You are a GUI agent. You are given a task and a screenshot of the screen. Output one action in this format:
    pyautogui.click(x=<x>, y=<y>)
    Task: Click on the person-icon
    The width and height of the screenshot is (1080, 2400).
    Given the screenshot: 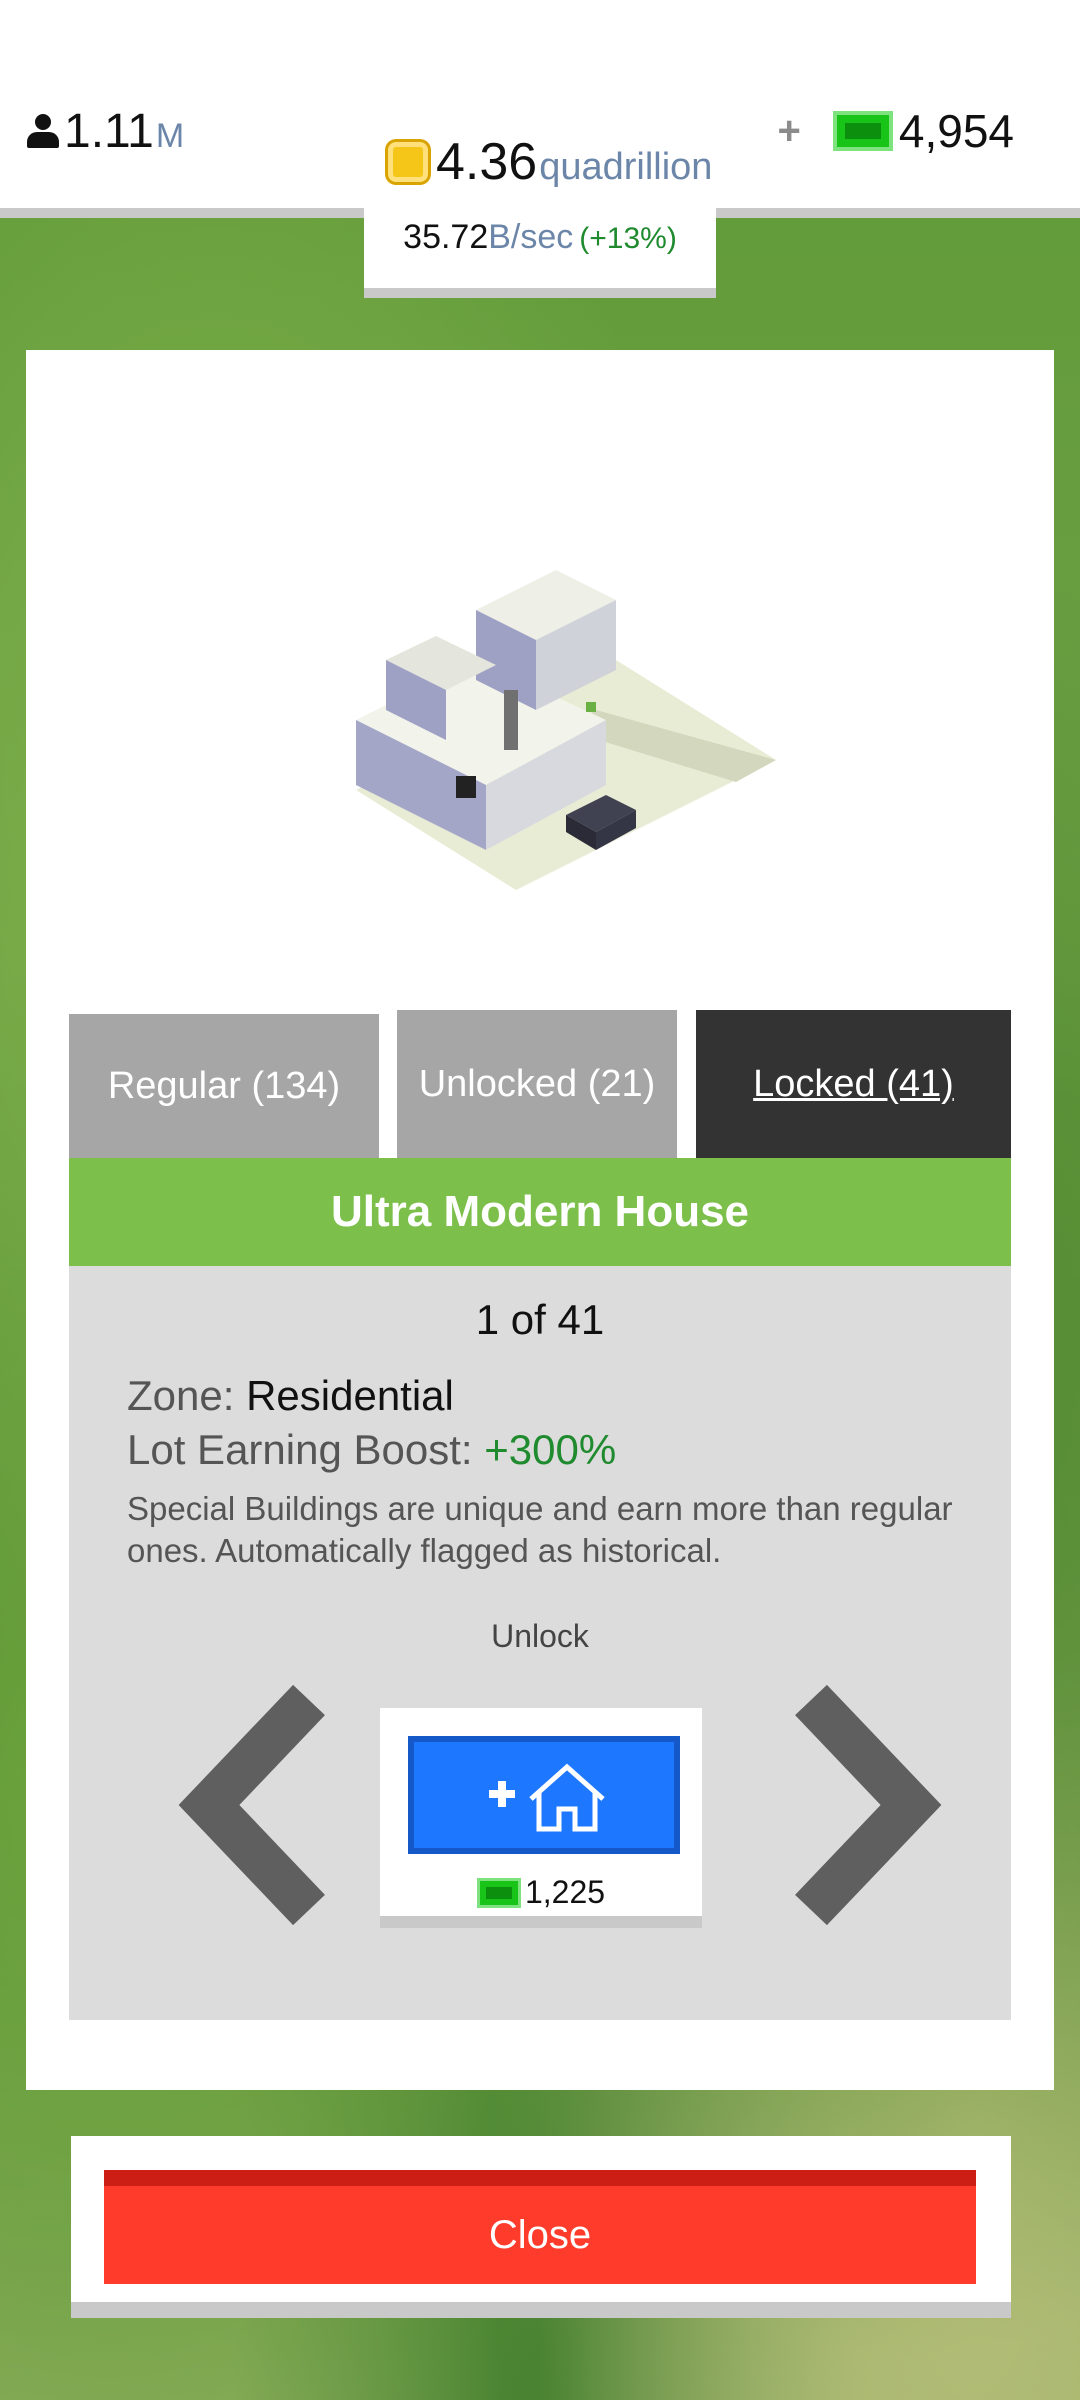 What is the action you would take?
    pyautogui.click(x=43, y=131)
    